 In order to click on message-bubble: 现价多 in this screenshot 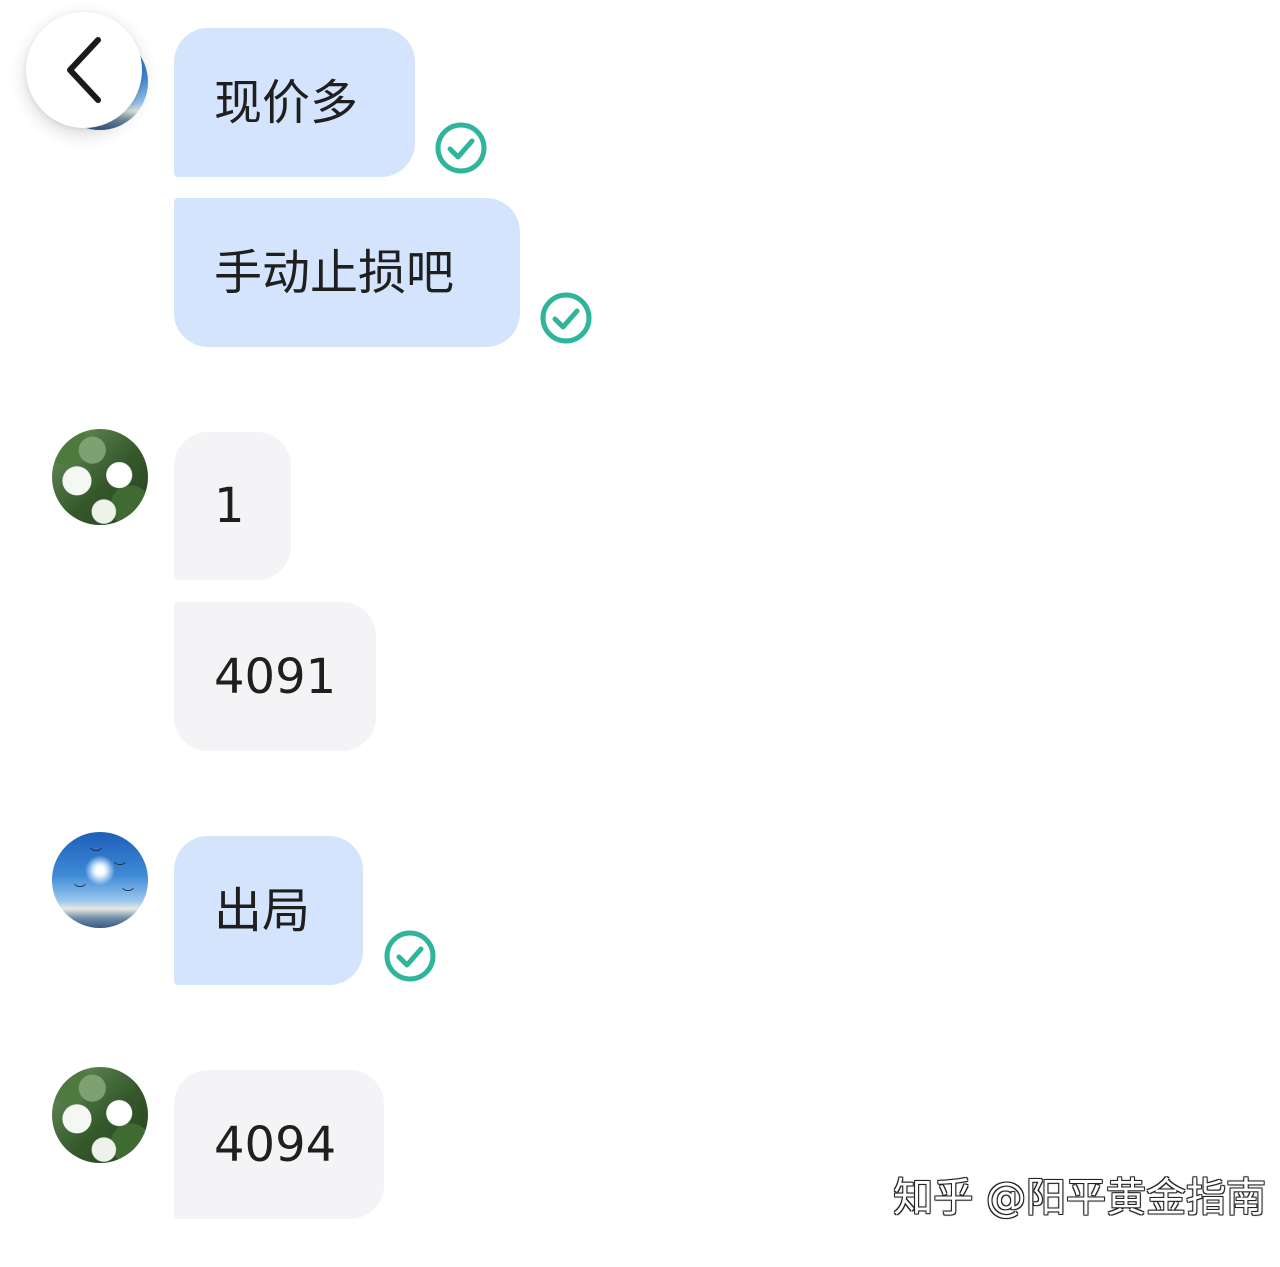, I will do `click(294, 102)`.